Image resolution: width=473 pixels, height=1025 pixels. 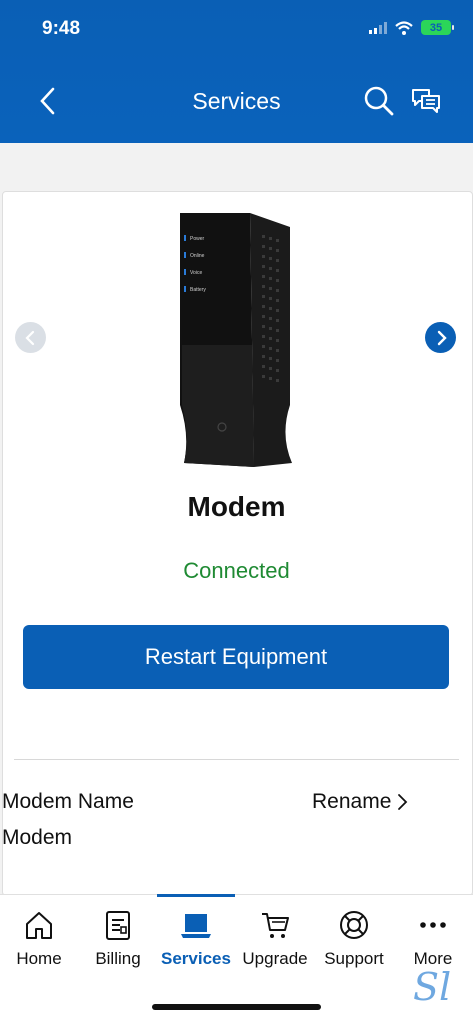 What do you see at coordinates (437, 27) in the screenshot?
I see `battery-icon: 35` at bounding box center [437, 27].